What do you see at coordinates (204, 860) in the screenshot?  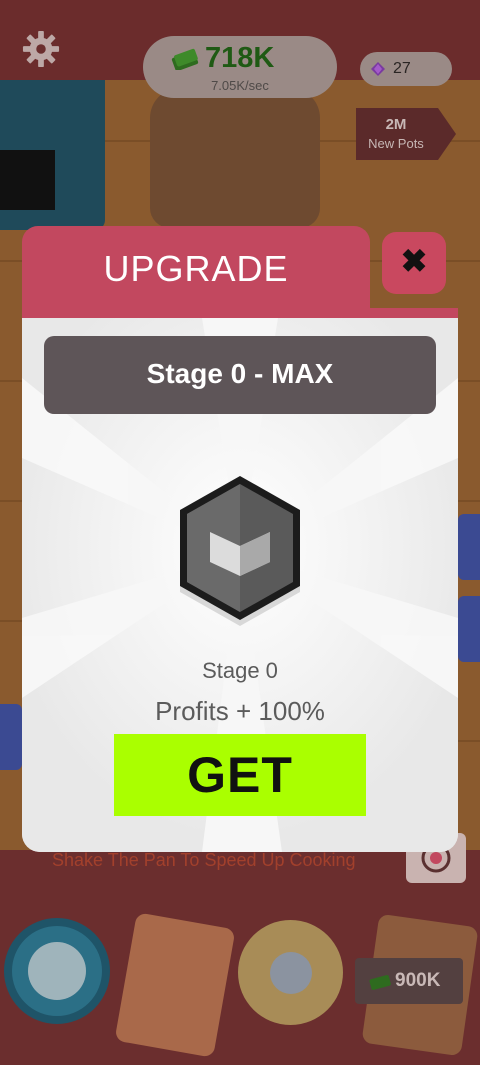 I see `hint-text: Shake The Pan To Speed Up Cooking` at bounding box center [204, 860].